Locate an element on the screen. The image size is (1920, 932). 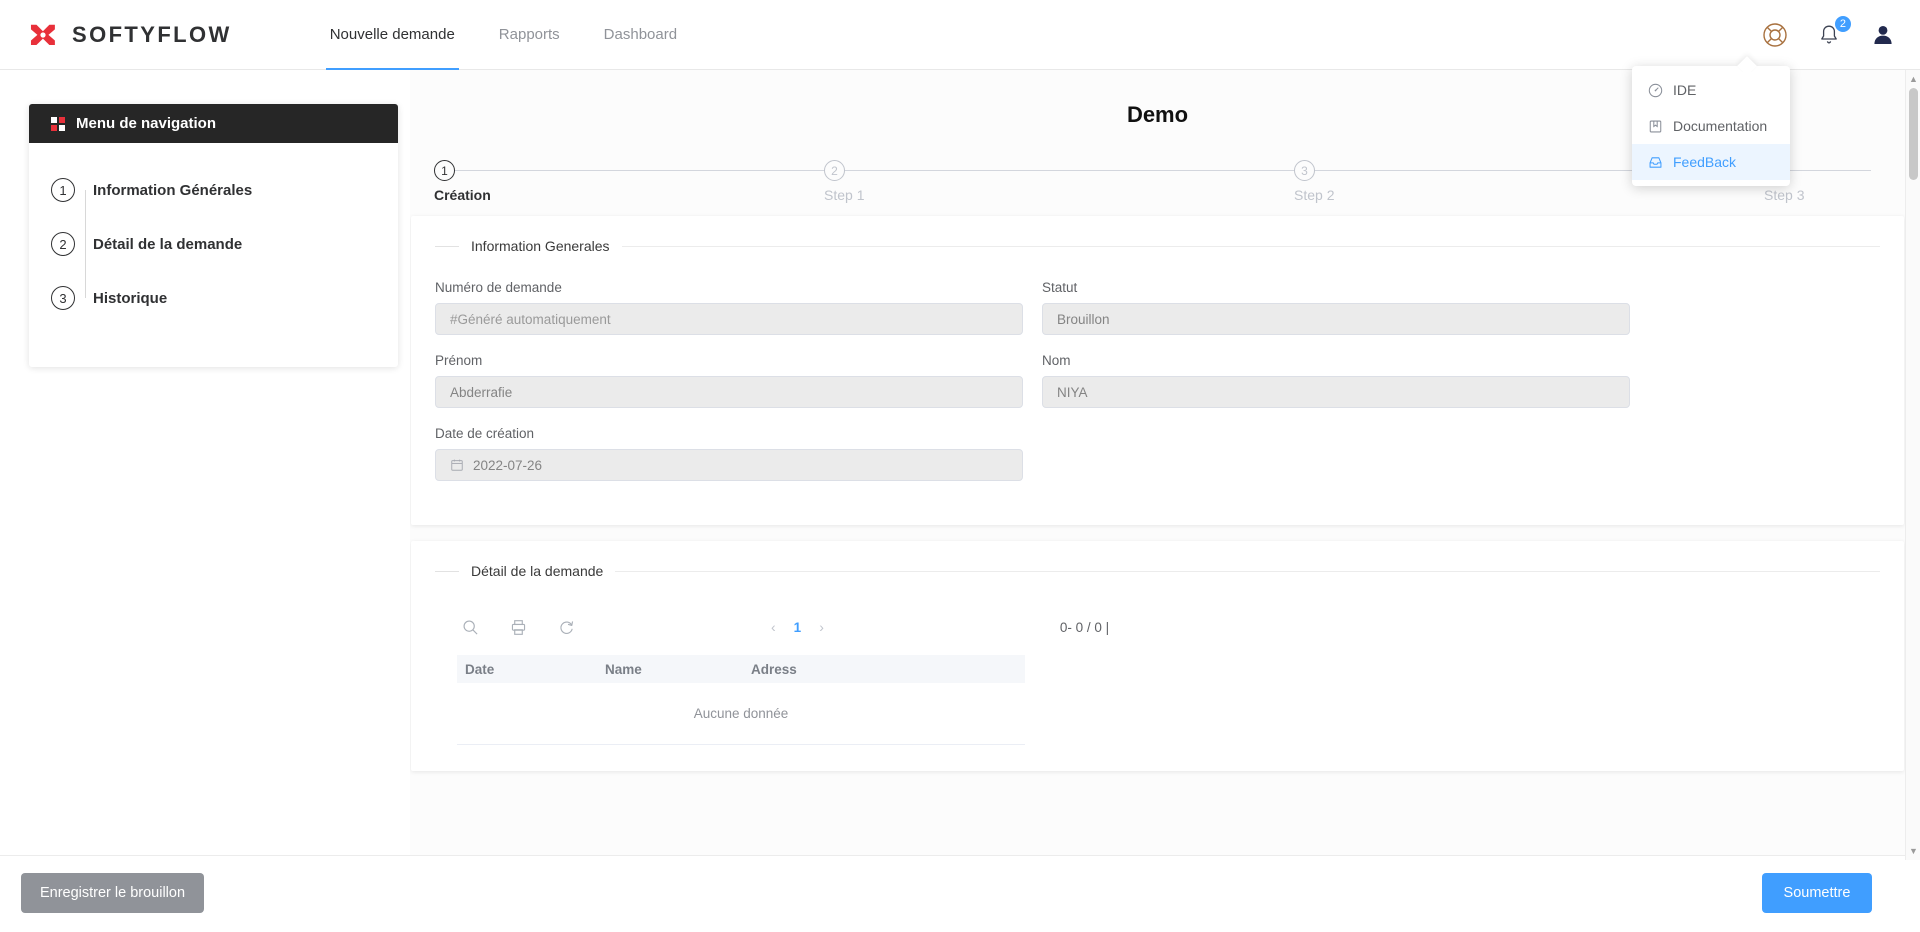
menu-item-feedback-label: FeedBack is located at coordinates (1705, 162).